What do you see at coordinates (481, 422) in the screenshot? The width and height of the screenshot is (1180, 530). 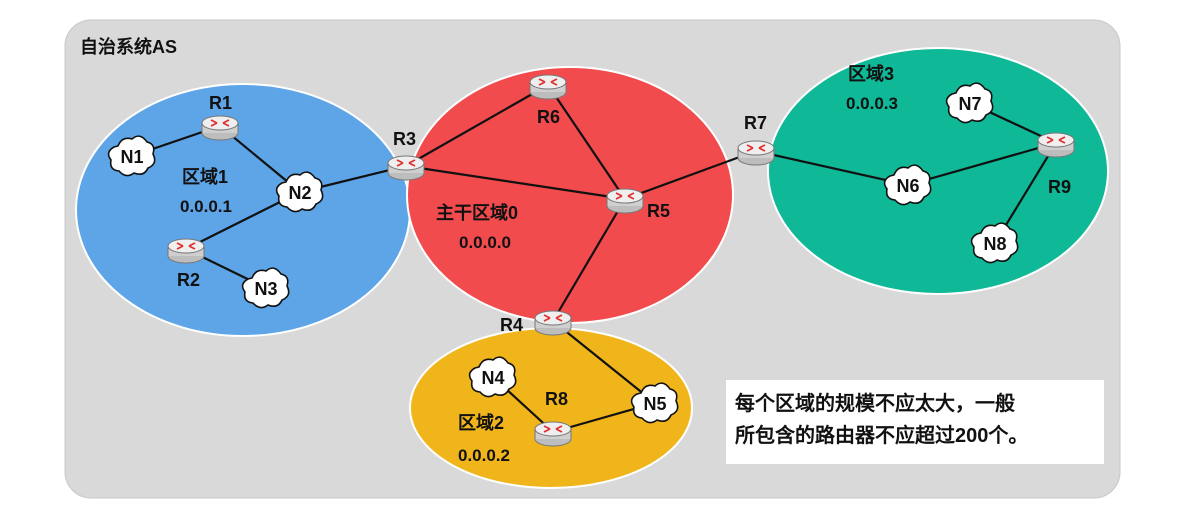 I see `area-2-name: 区域2` at bounding box center [481, 422].